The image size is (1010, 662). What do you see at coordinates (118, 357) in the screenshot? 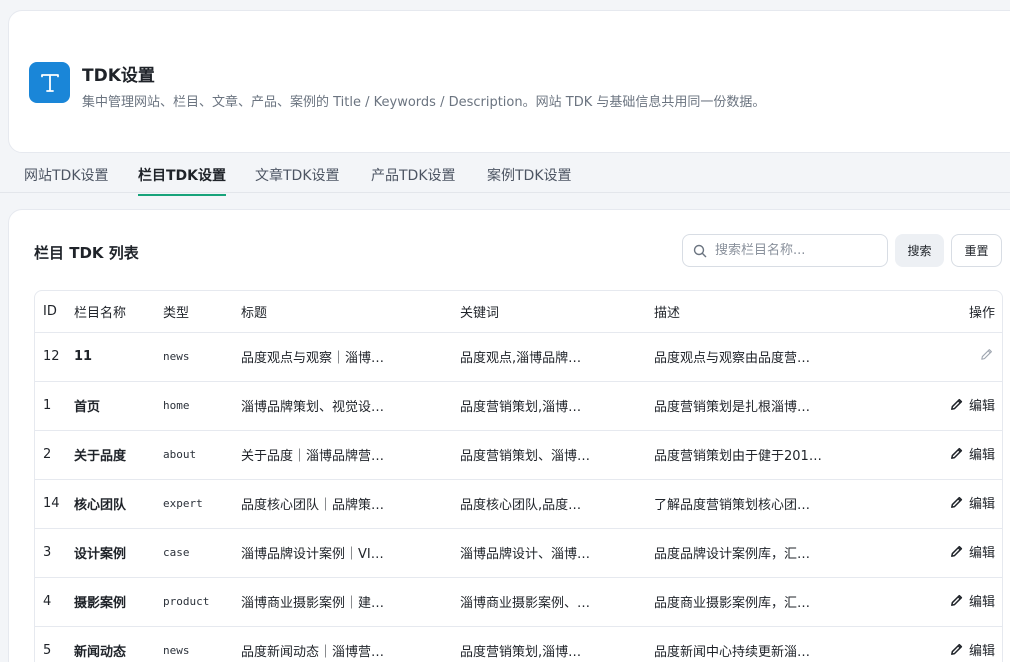
I see `cell-name: 11` at bounding box center [118, 357].